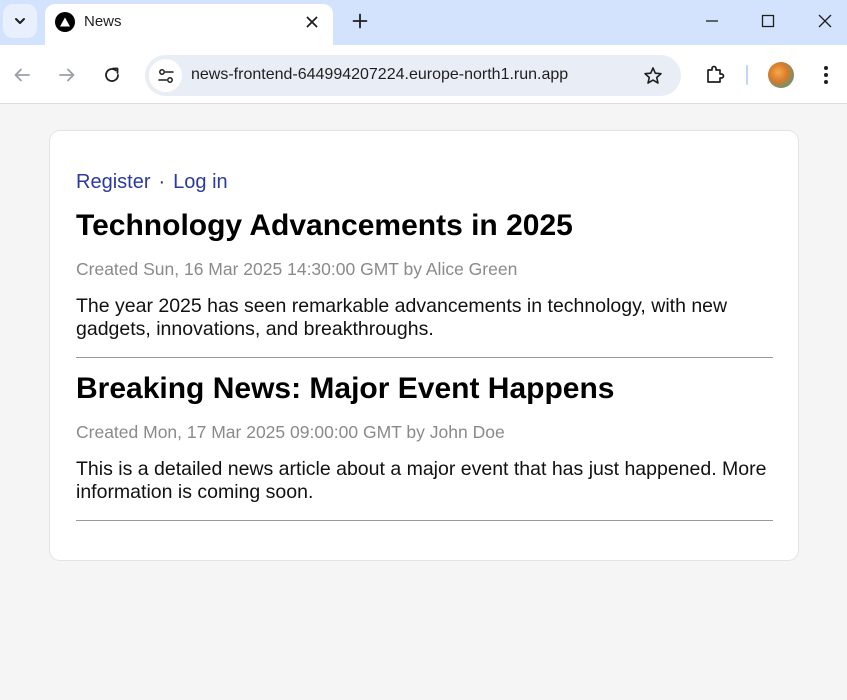 This screenshot has width=847, height=700. I want to click on chevron-down-icon, so click(20, 21).